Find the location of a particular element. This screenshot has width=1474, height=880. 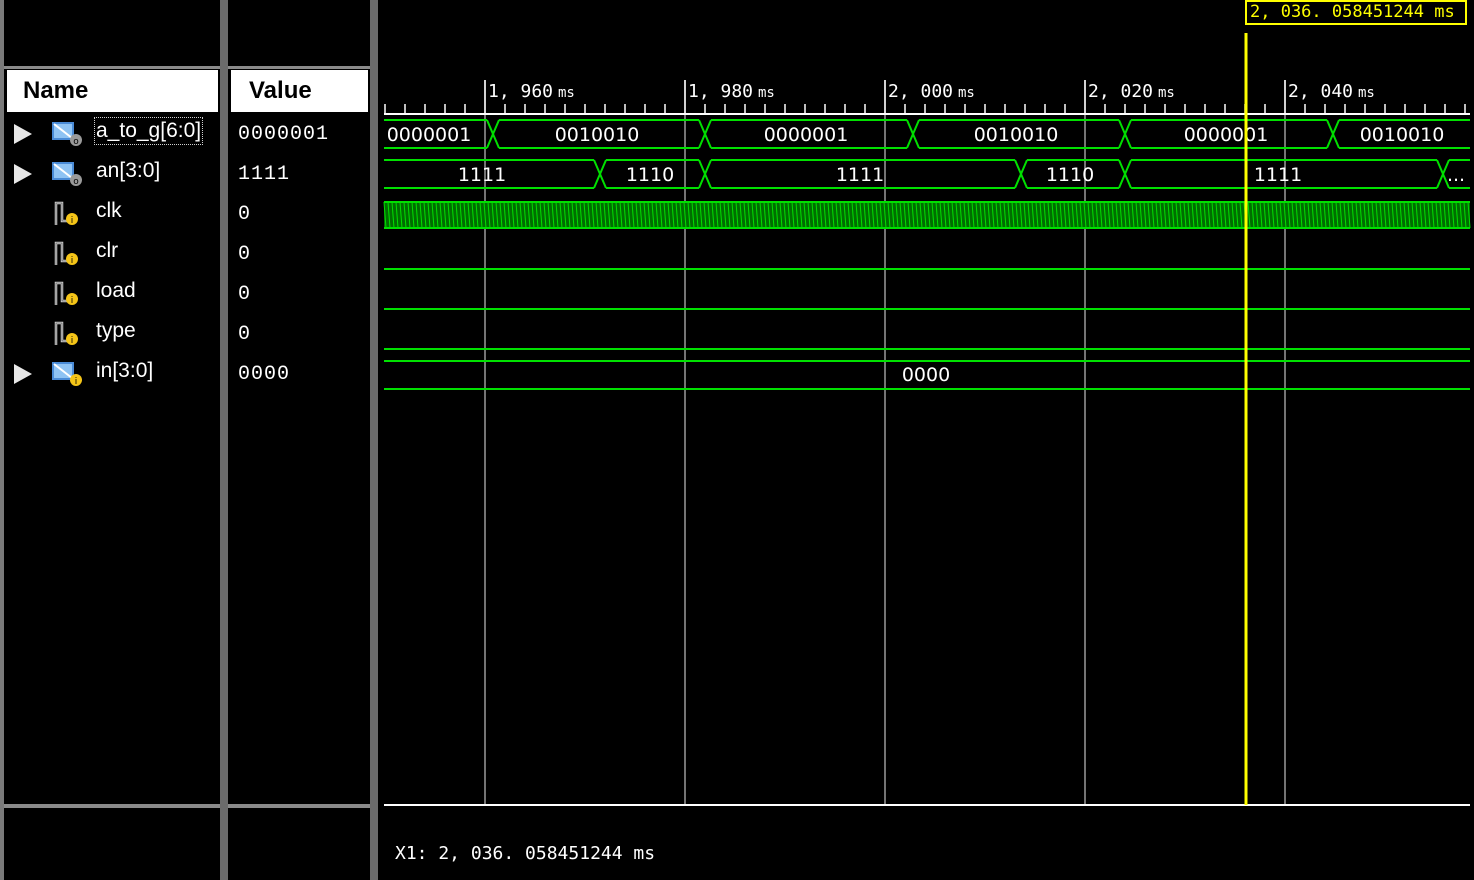

ruler-tick-label: 2, 040 is located at coordinates (1320, 91).